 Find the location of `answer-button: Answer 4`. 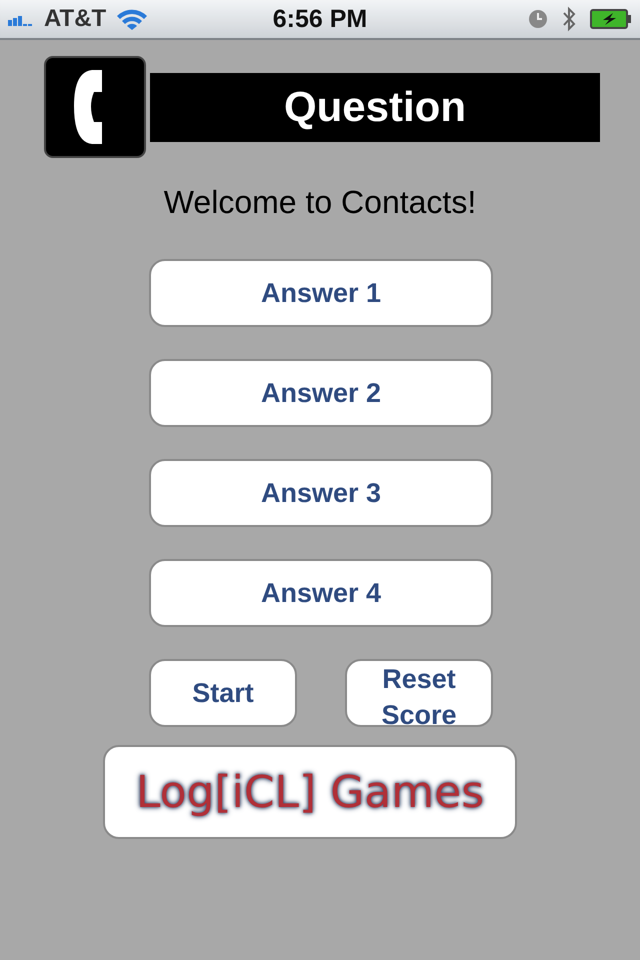

answer-button: Answer 4 is located at coordinates (321, 593).